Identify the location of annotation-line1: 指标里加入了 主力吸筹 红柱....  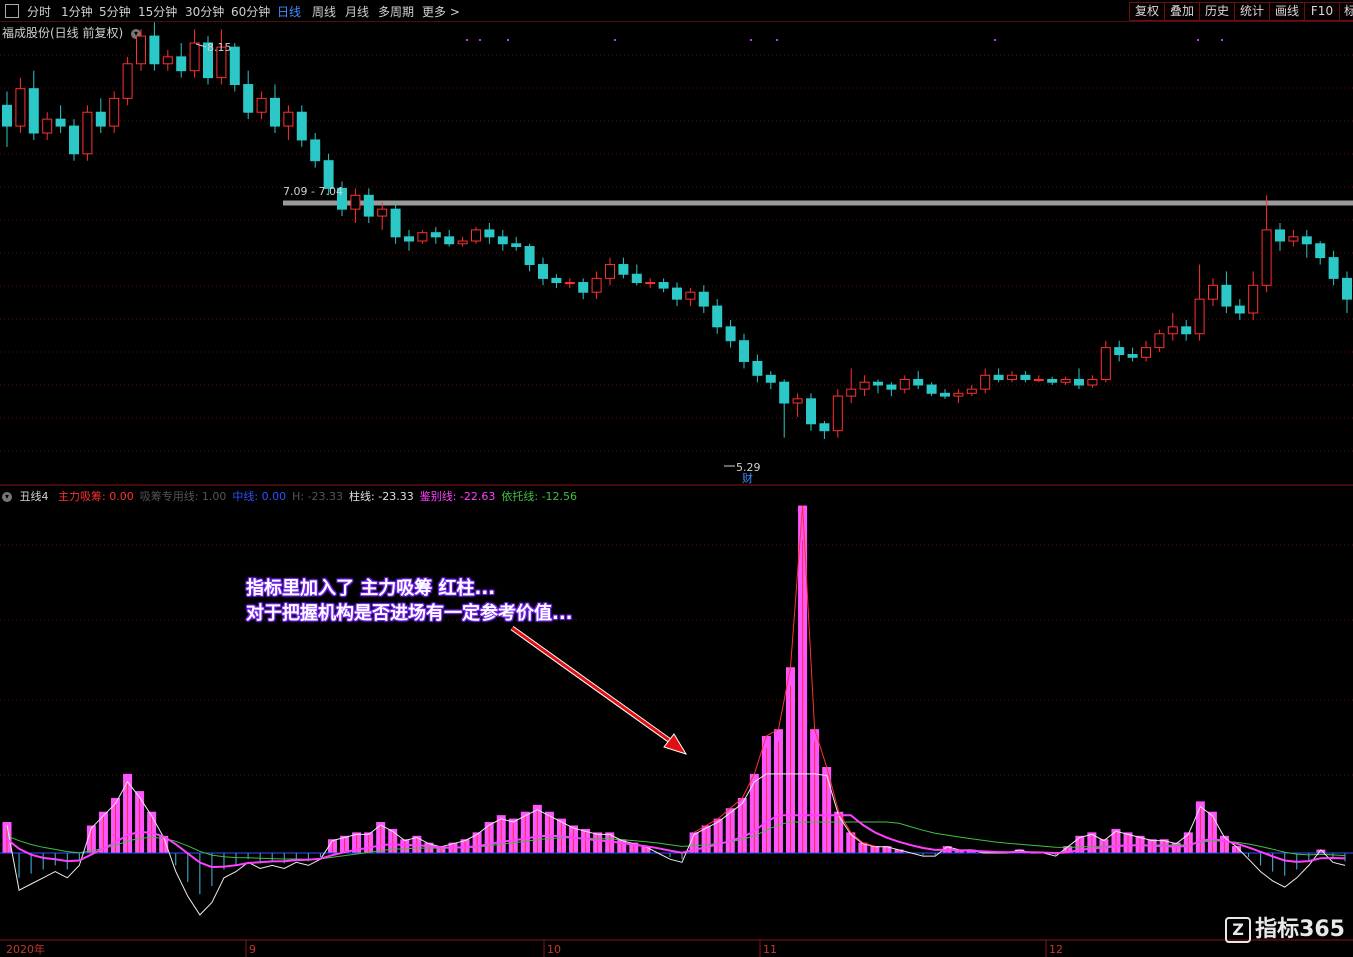
(371, 588).